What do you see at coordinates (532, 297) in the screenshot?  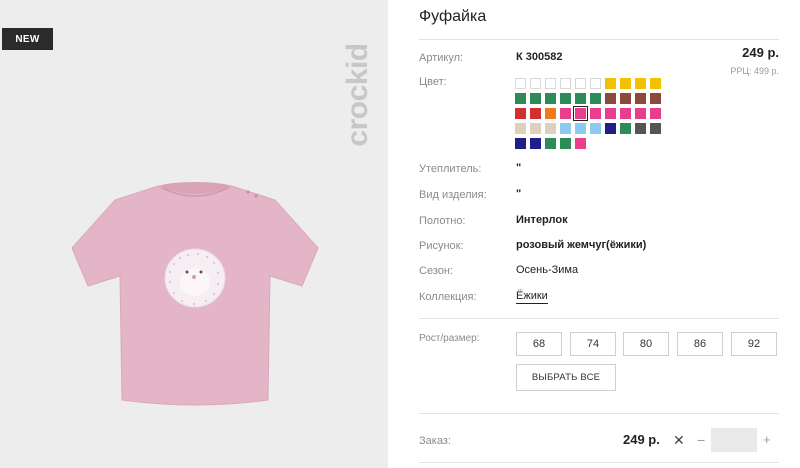 I see `collection-link: Ёжики` at bounding box center [532, 297].